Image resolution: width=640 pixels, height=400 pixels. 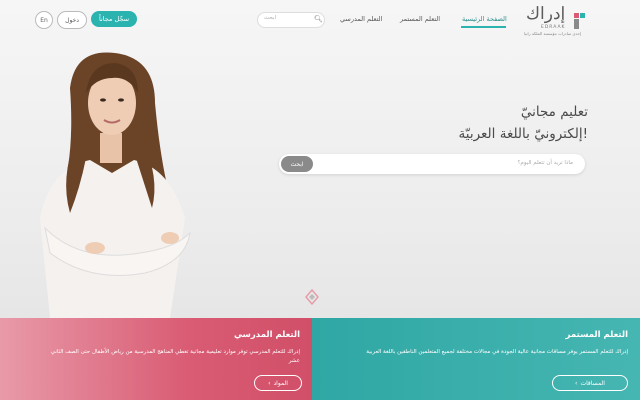 I want to click on courses-button-label: المساقات, so click(x=592, y=383).